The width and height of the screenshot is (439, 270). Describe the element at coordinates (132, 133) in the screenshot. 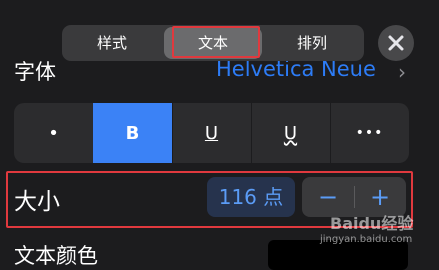

I see `bold-button: B` at that location.